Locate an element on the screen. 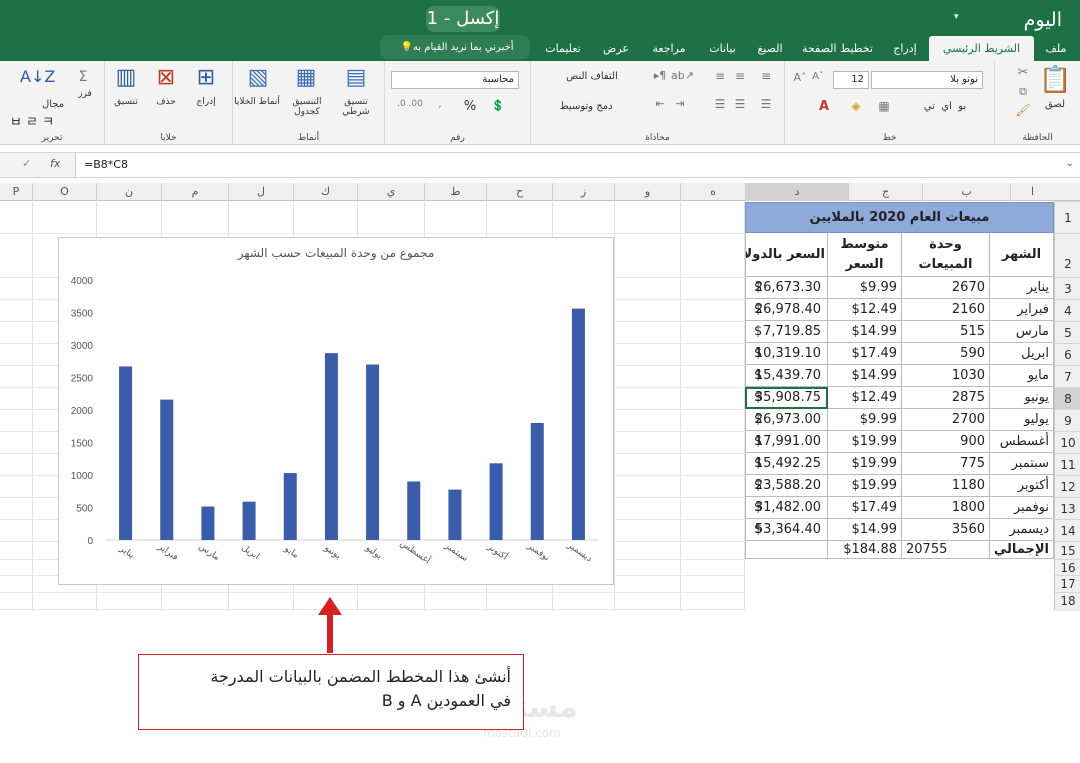  cell-units: 3560 is located at coordinates (946, 530).